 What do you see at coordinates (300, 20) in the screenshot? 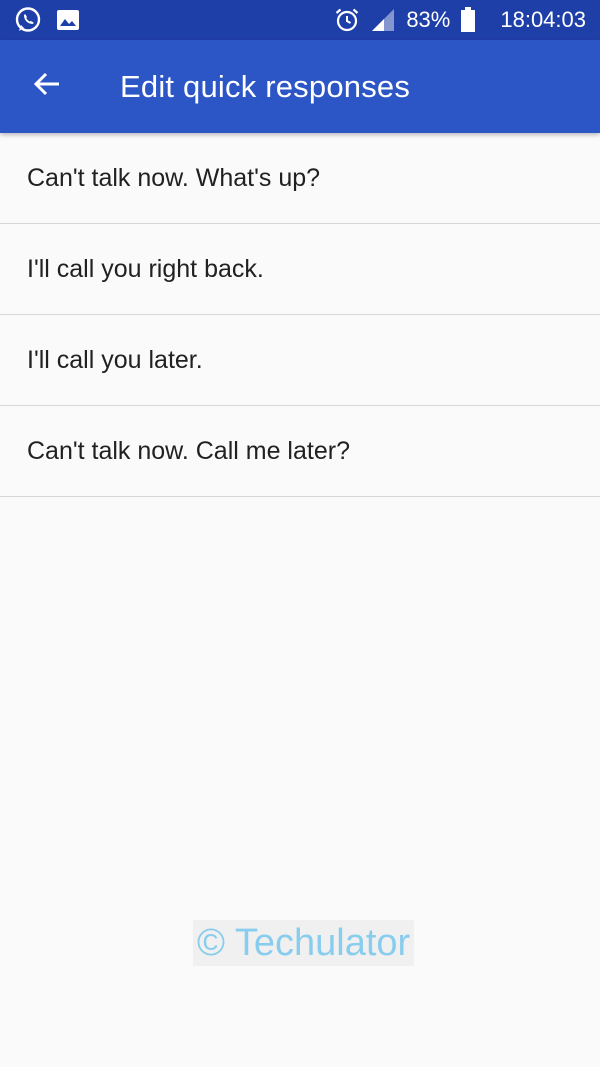
I see `status-bar: 83% 18:04:03` at bounding box center [300, 20].